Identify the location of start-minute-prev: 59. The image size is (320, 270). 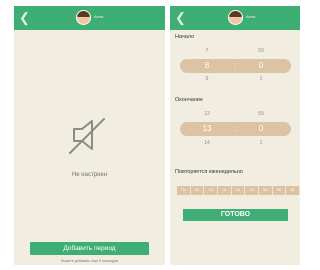
(261, 51).